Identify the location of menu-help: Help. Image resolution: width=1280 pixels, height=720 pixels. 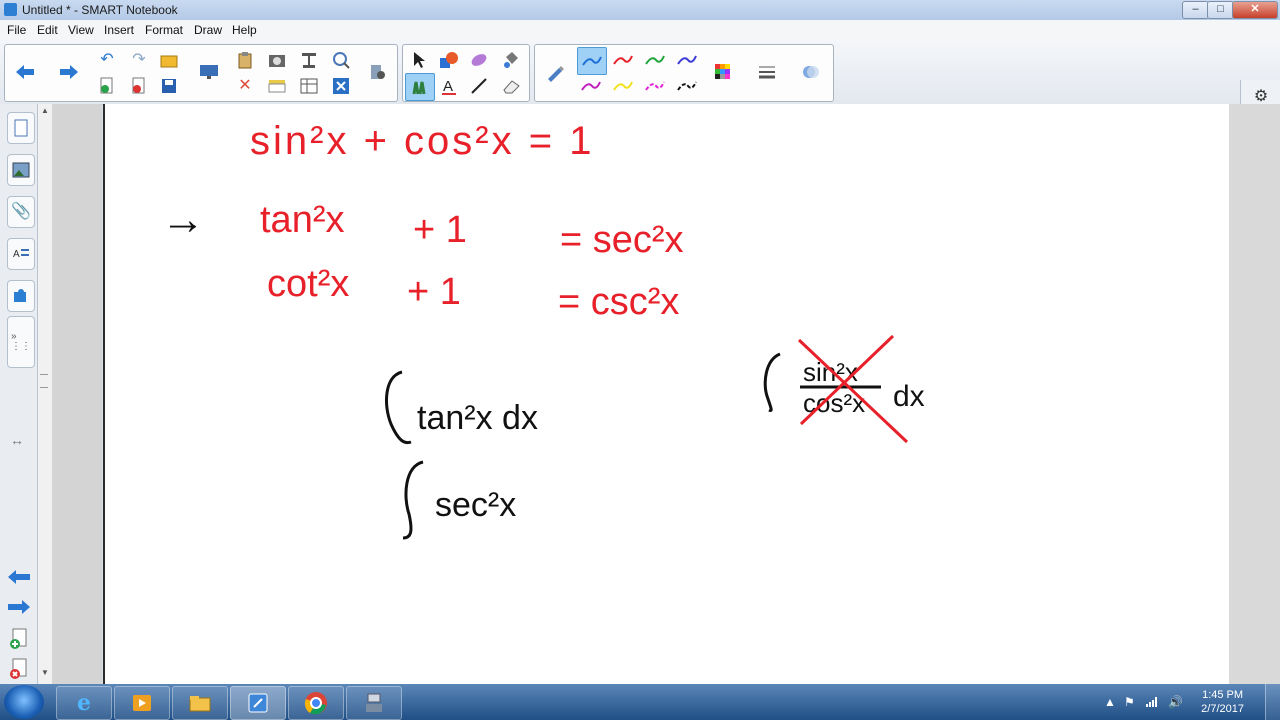
(244, 30).